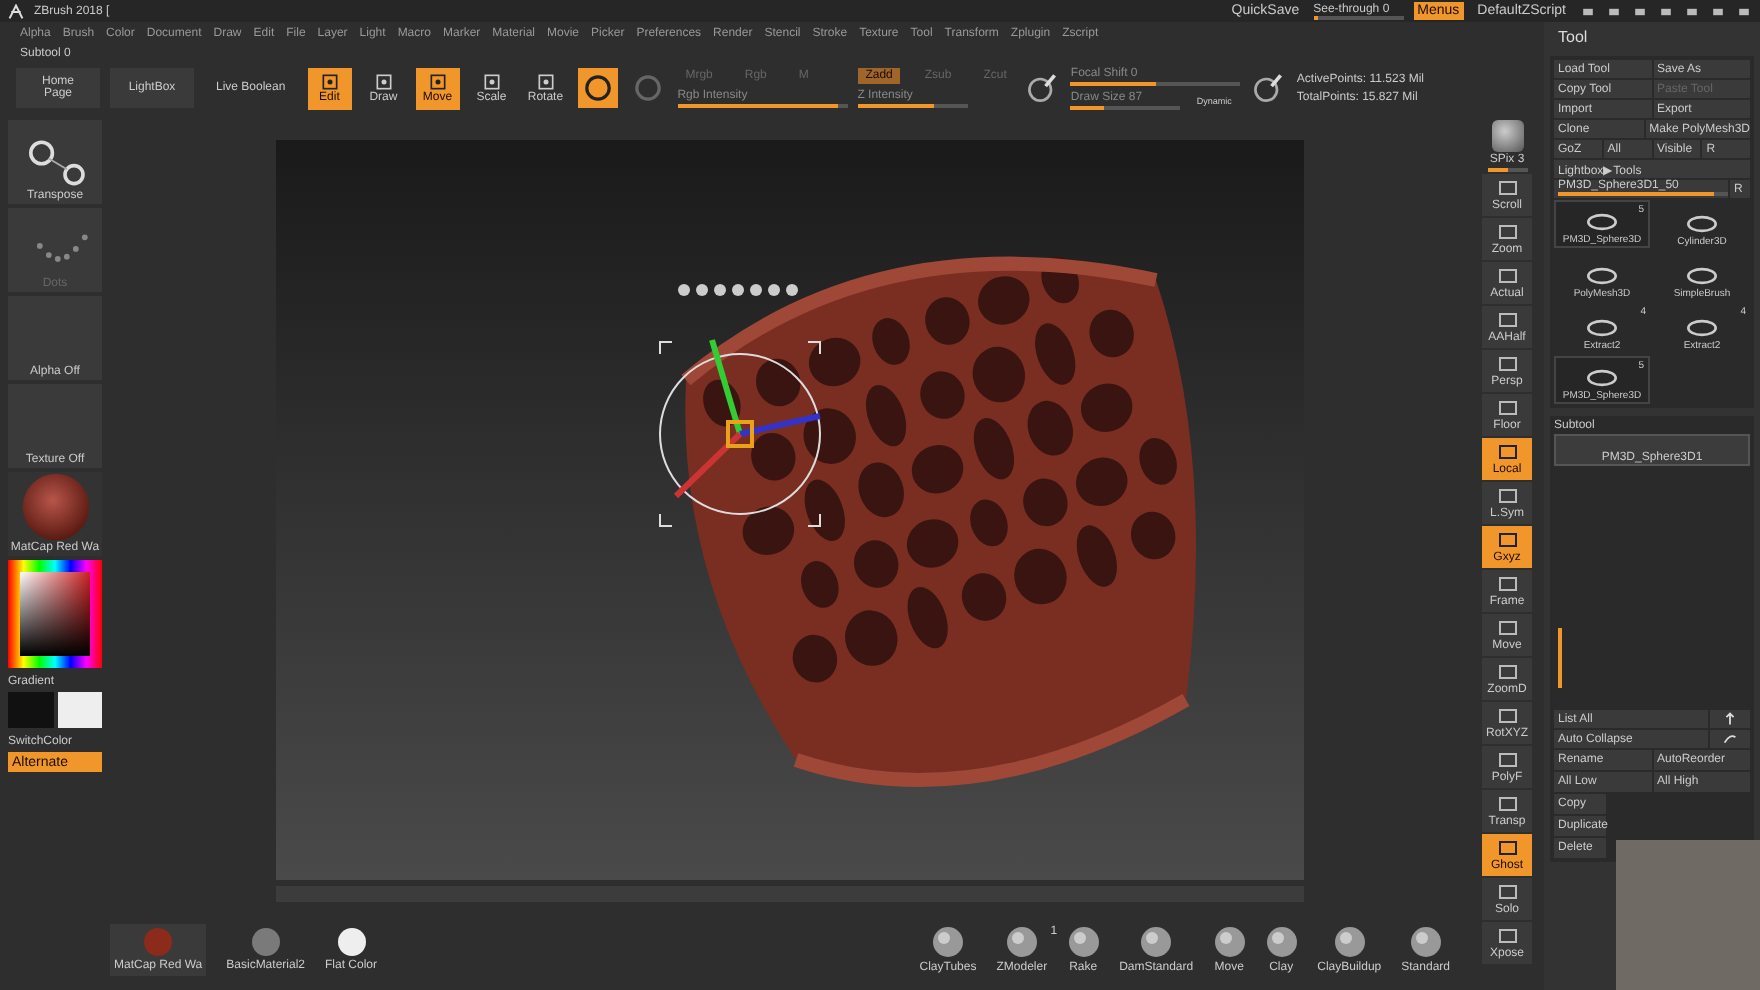 Image resolution: width=1760 pixels, height=990 pixels. I want to click on app-logo-icon, so click(16, 11).